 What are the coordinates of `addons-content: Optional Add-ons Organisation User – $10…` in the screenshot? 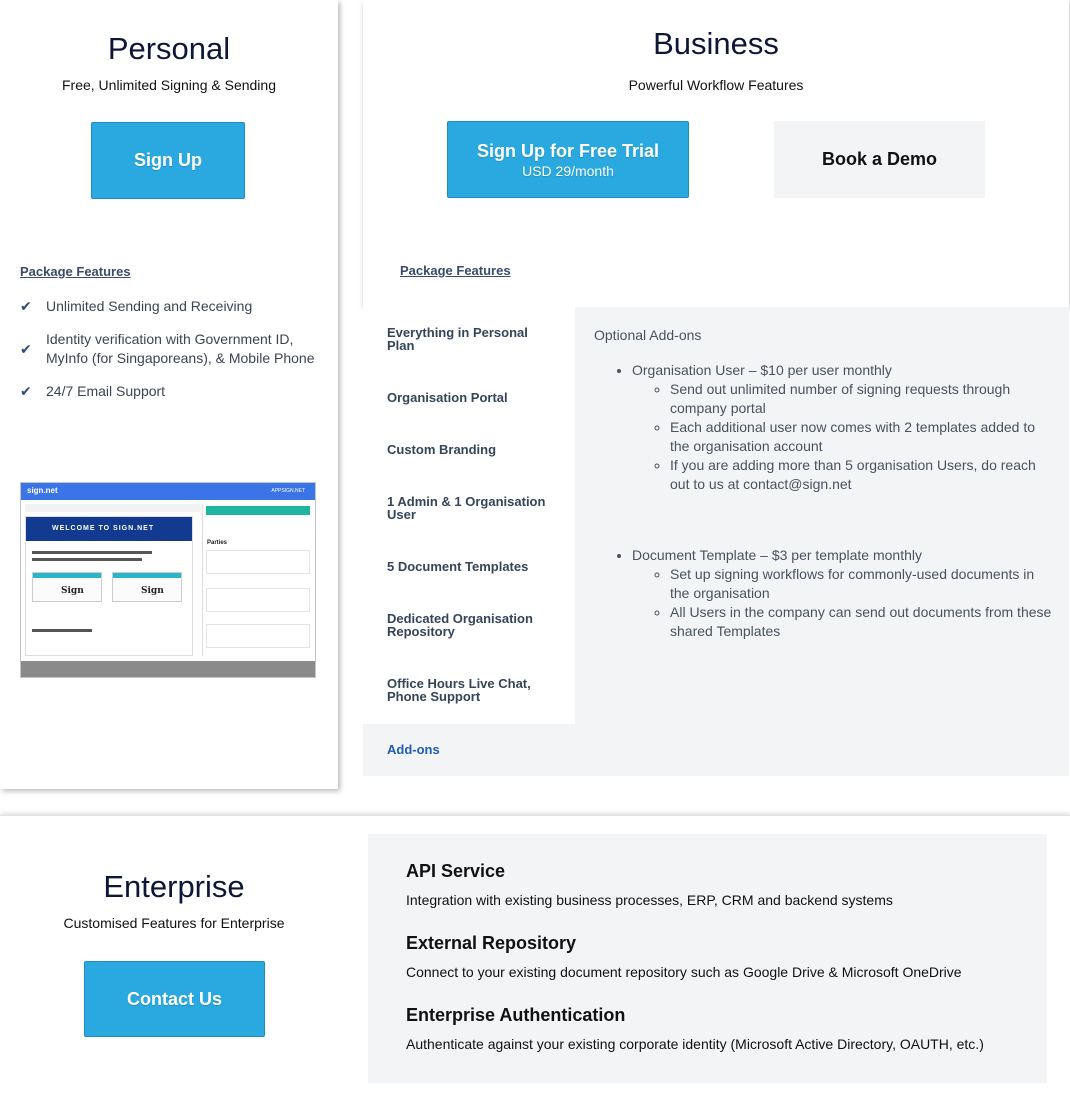 It's located at (824, 510).